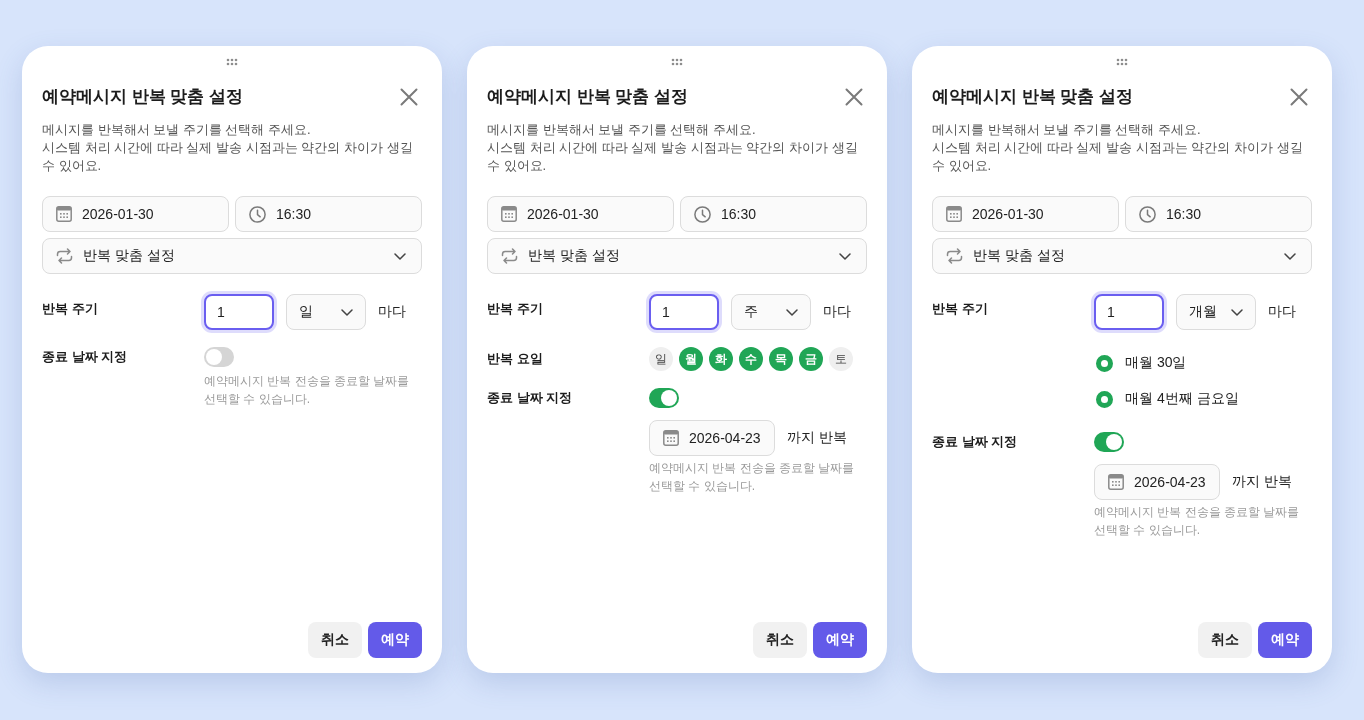 The image size is (1364, 720). I want to click on weekday-chip: 일, so click(661, 359).